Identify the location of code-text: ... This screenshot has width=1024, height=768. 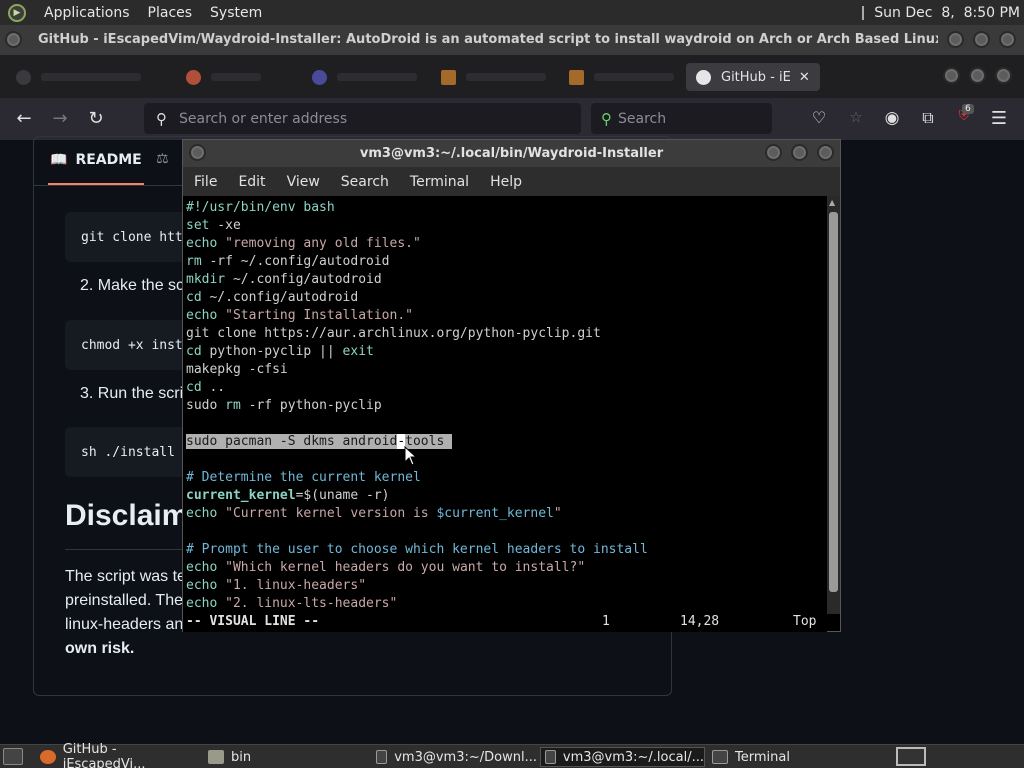
(213, 387).